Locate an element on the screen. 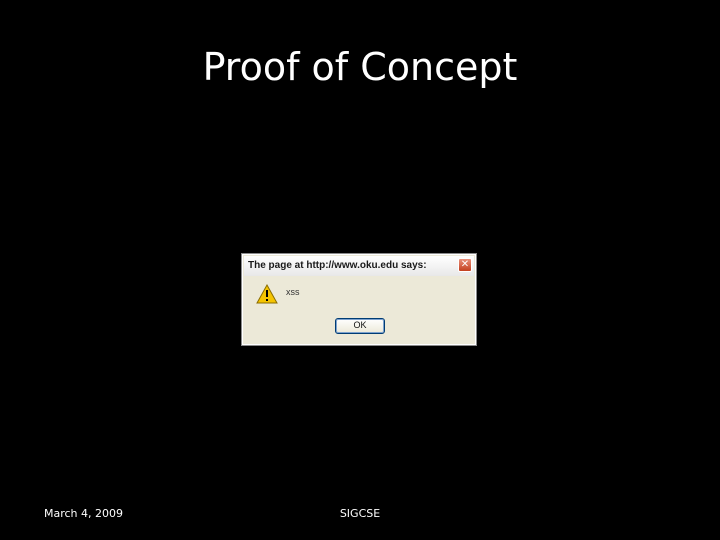 Image resolution: width=720 pixels, height=540 pixels. footer-conference: SIGCSE is located at coordinates (360, 513).